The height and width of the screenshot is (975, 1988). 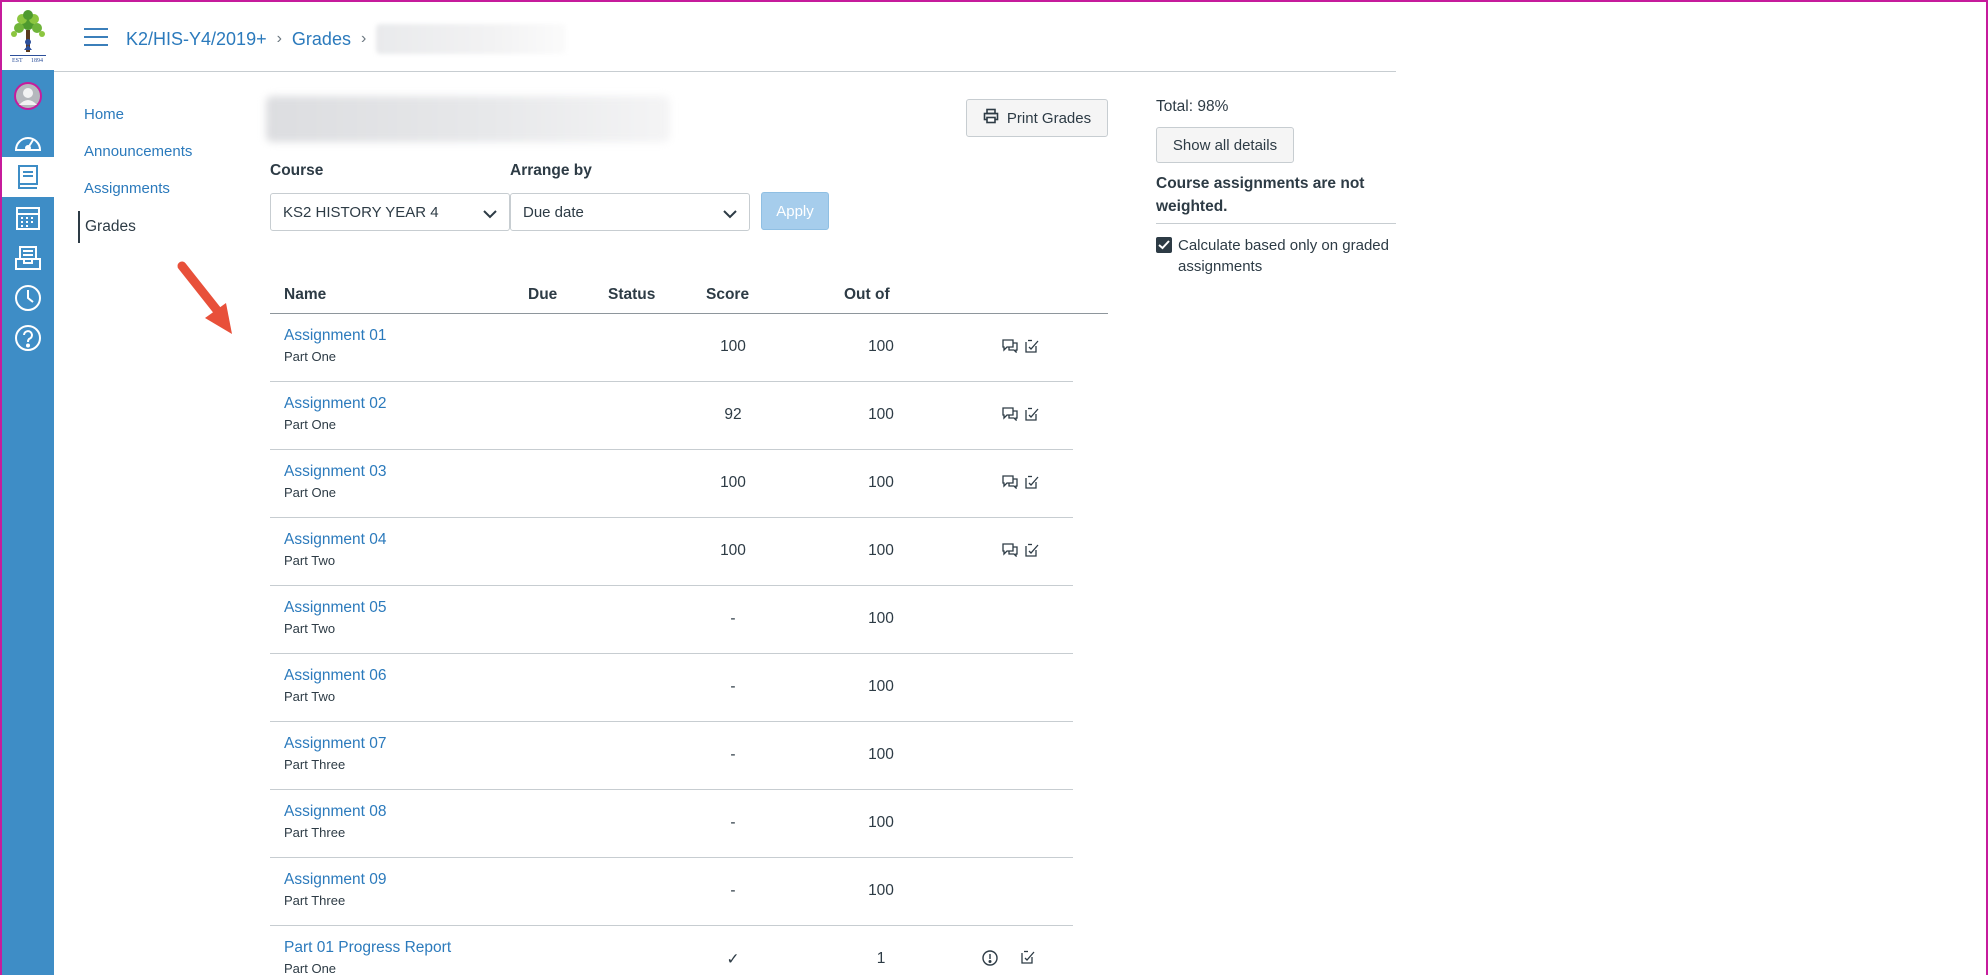 I want to click on course-select: KS2 HISTORY YEAR 4, so click(x=390, y=212).